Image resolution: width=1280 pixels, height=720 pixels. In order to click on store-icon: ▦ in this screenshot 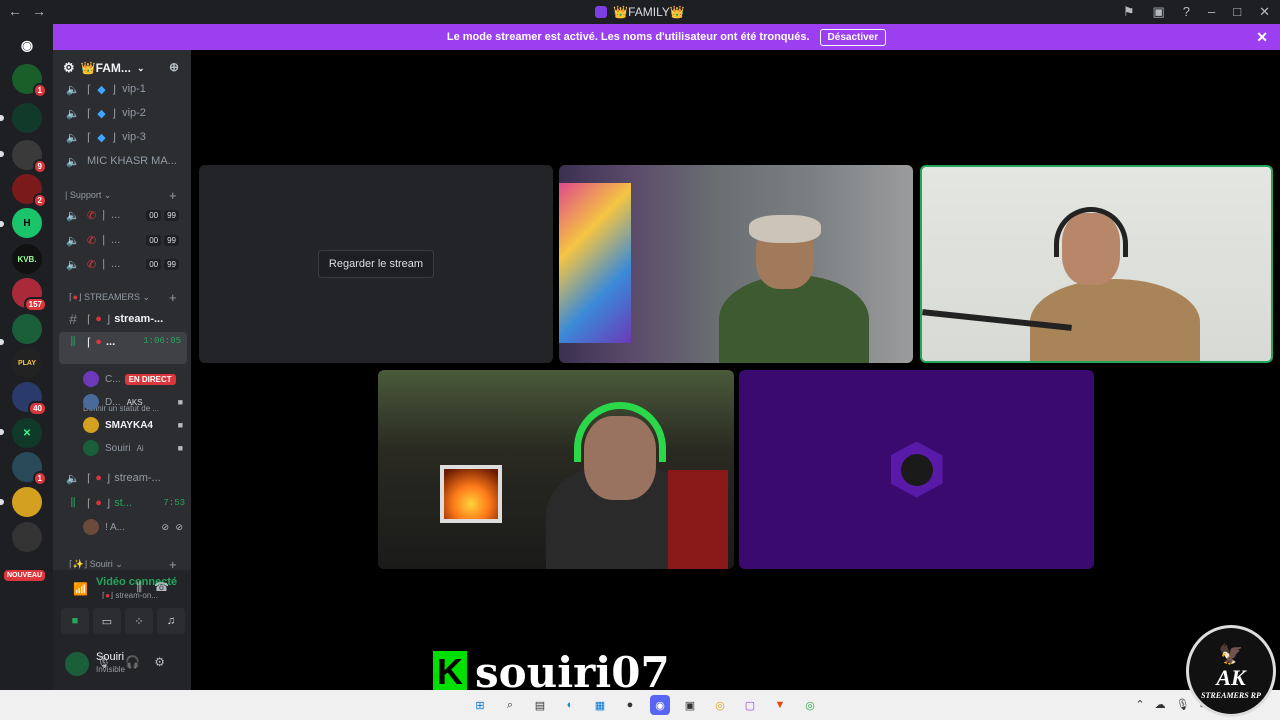, I will do `click(600, 705)`.